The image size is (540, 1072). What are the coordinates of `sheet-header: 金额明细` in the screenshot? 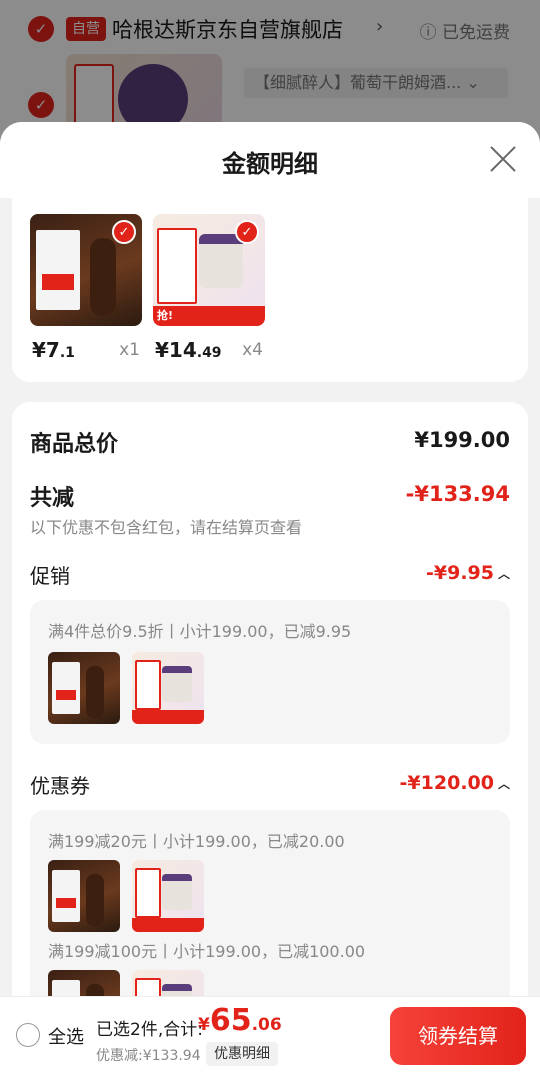 It's located at (270, 160).